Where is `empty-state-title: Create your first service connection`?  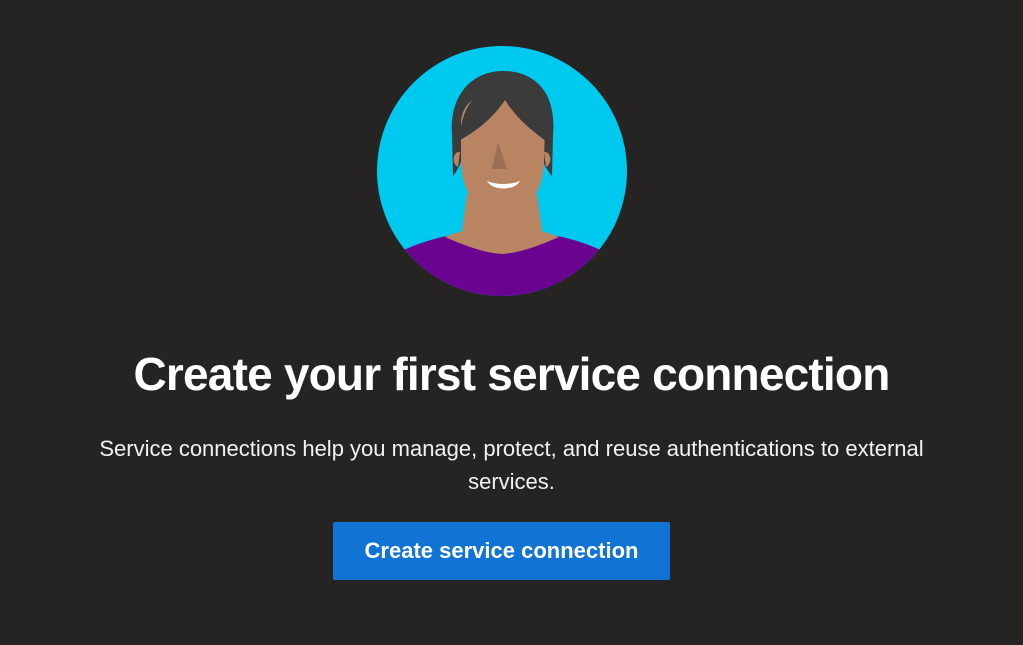
empty-state-title: Create your first service connection is located at coordinates (511, 374).